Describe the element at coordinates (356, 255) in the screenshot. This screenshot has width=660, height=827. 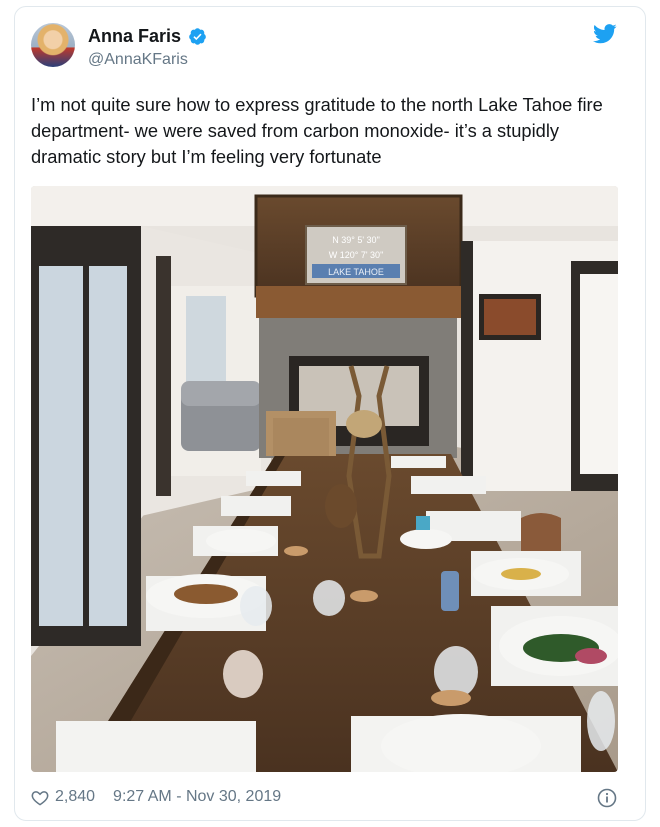
I see `sign-line-2: W 120° 7' 30"` at that location.